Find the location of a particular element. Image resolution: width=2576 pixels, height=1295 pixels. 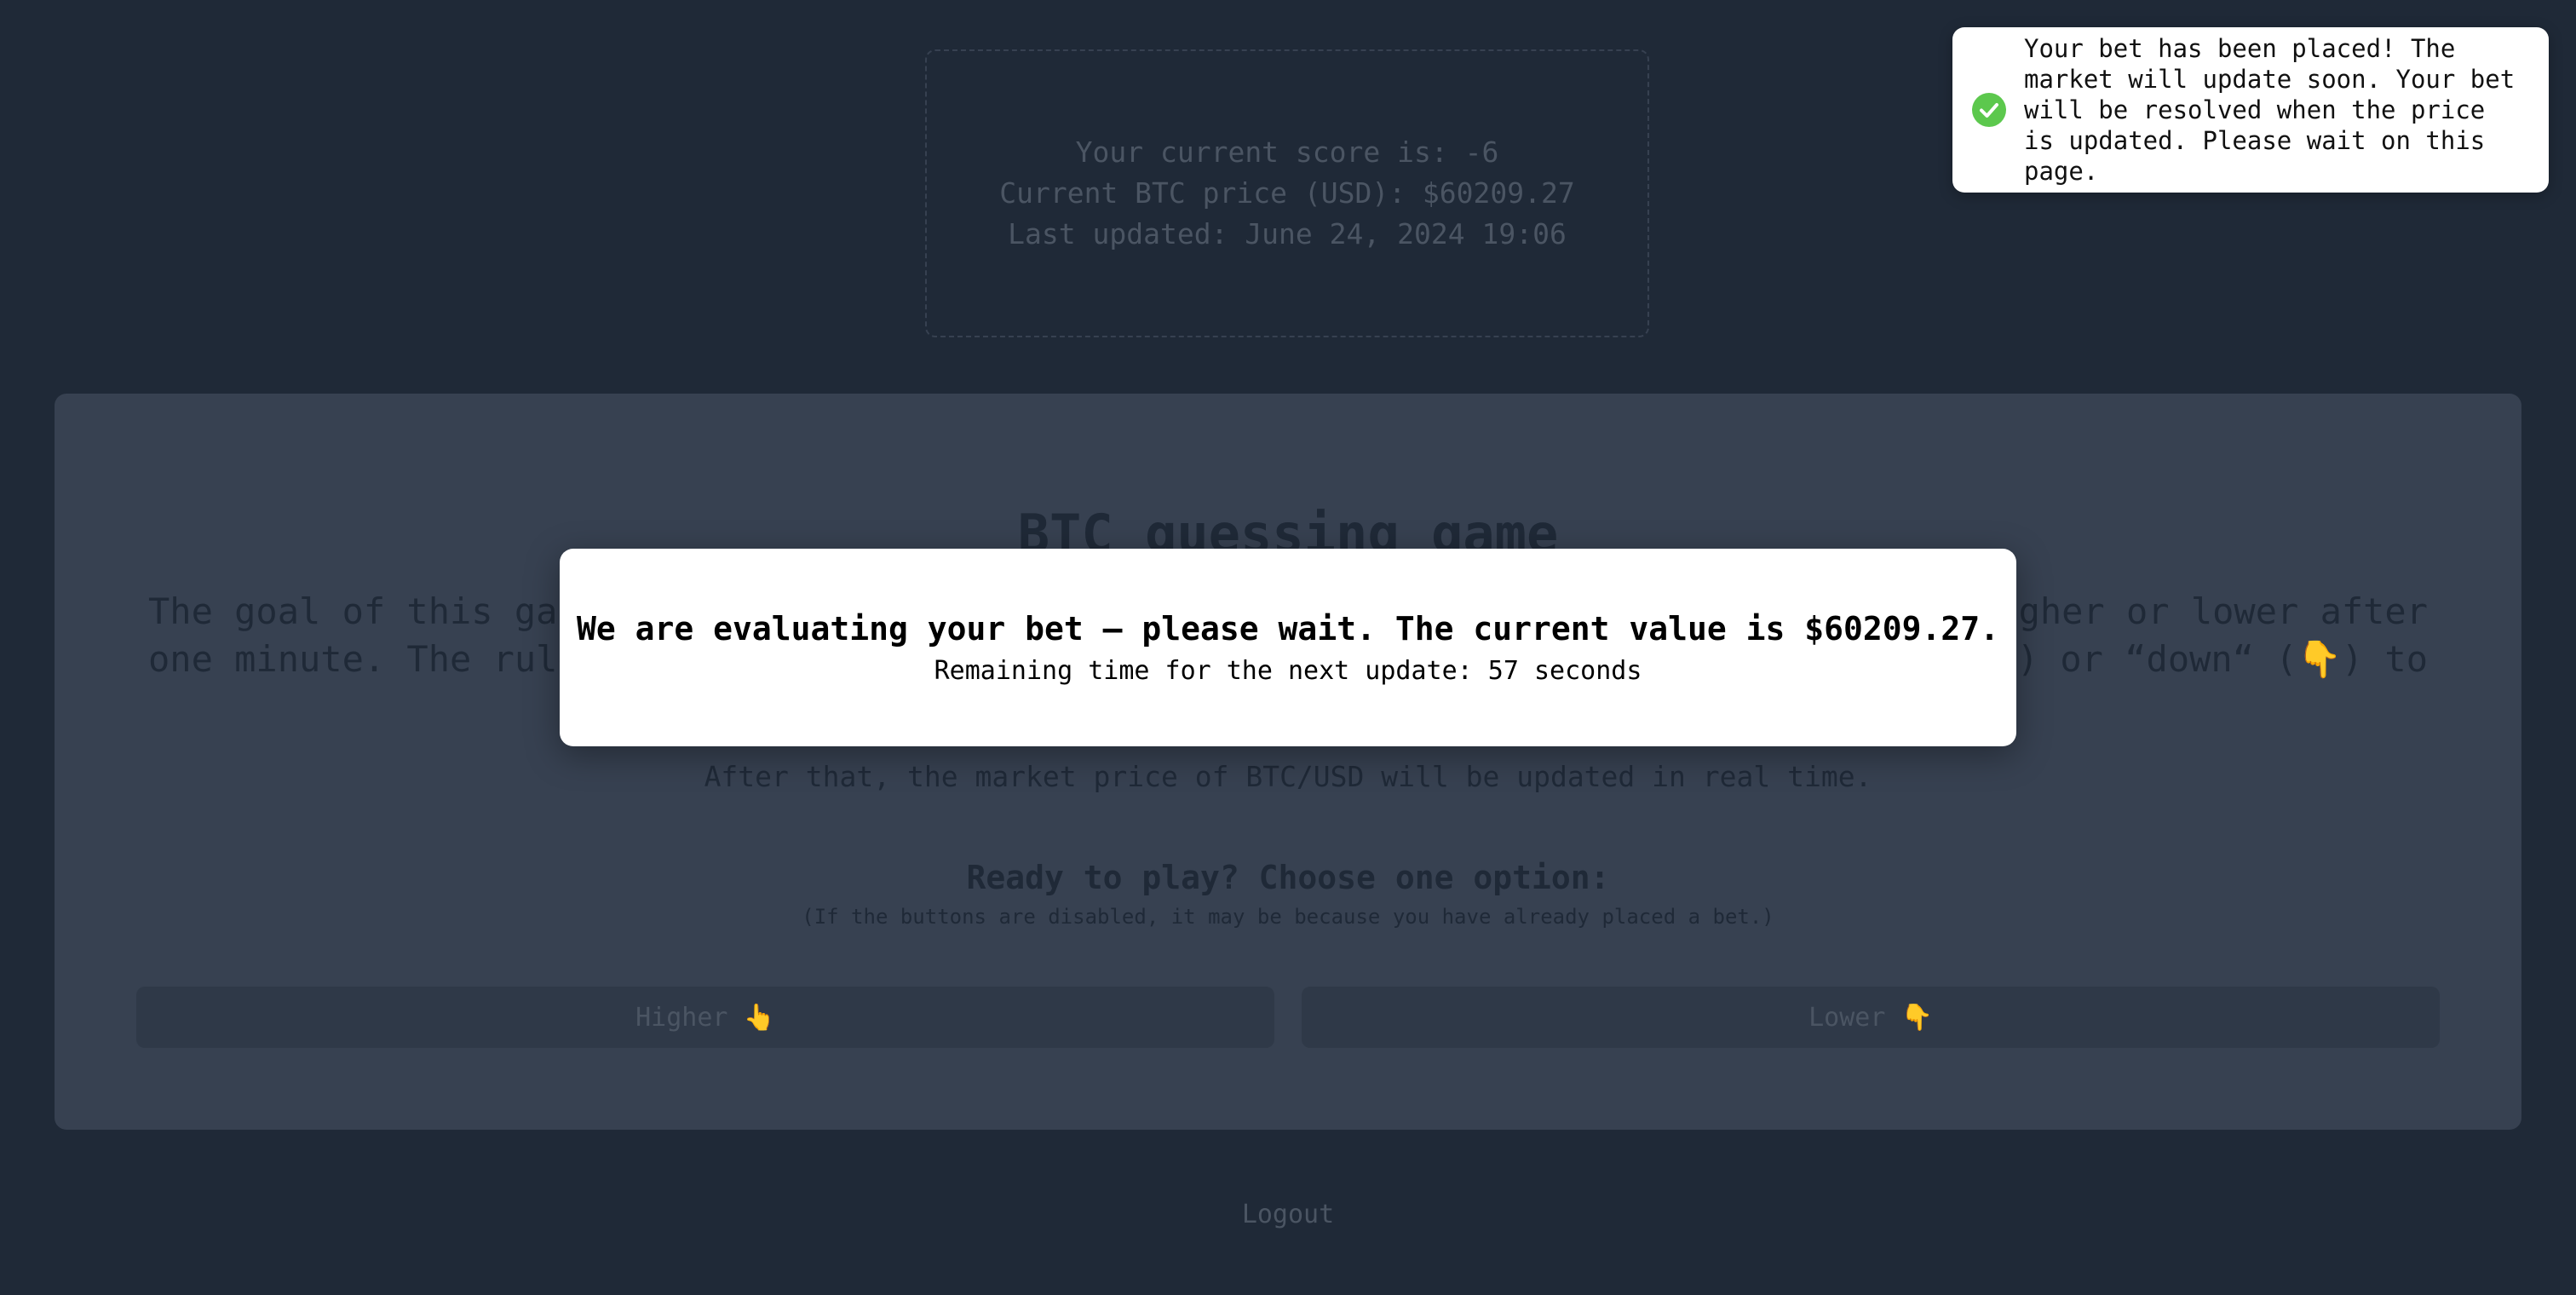

score-text: Your current score is: -6 is located at coordinates (1287, 152).